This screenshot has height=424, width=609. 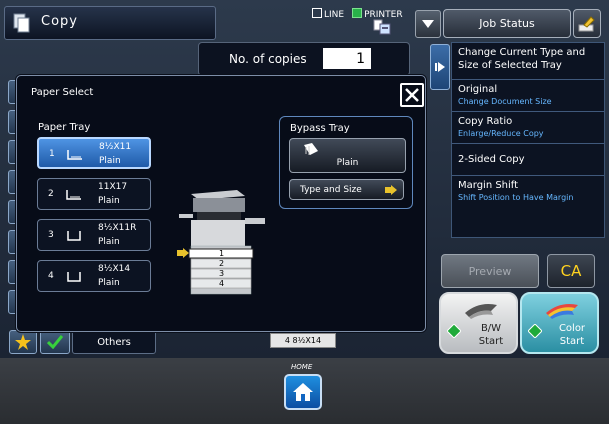 I want to click on machine-tray-label: 3, so click(x=222, y=273).